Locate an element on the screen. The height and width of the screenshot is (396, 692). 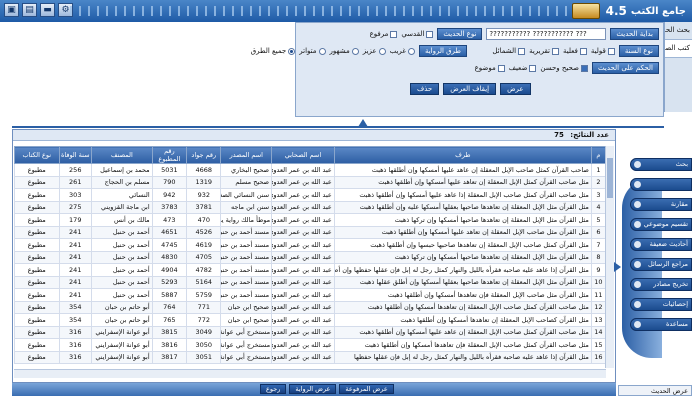
cell-jawad-no: 772 is located at coordinates (204, 320).